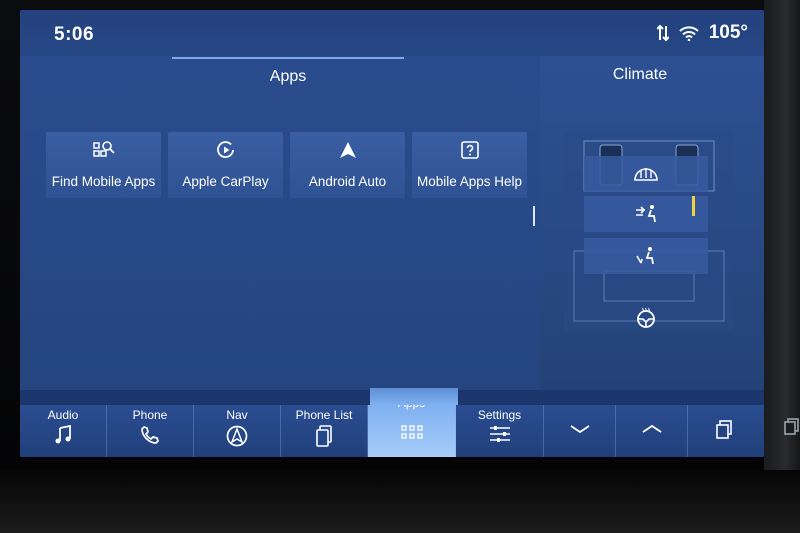  Describe the element at coordinates (103, 149) in the screenshot. I see `search-apps-icon` at that location.